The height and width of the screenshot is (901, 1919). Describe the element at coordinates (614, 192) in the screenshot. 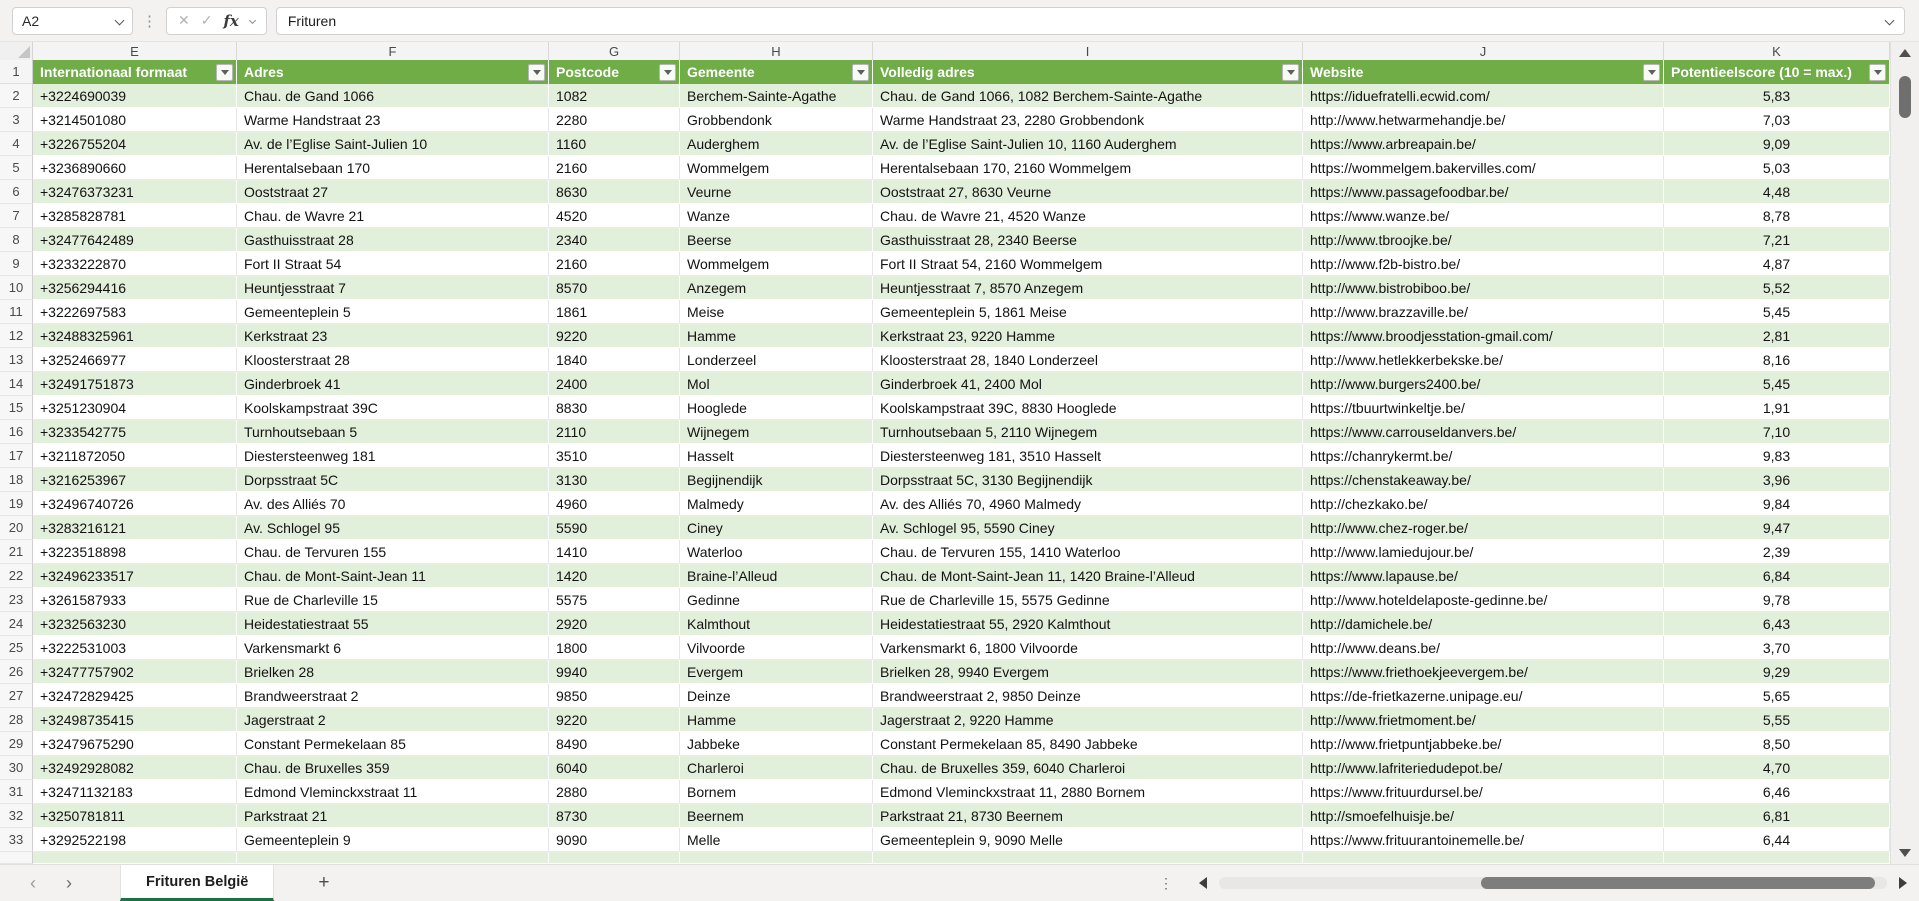

I see `cell-postcode: 8630` at that location.